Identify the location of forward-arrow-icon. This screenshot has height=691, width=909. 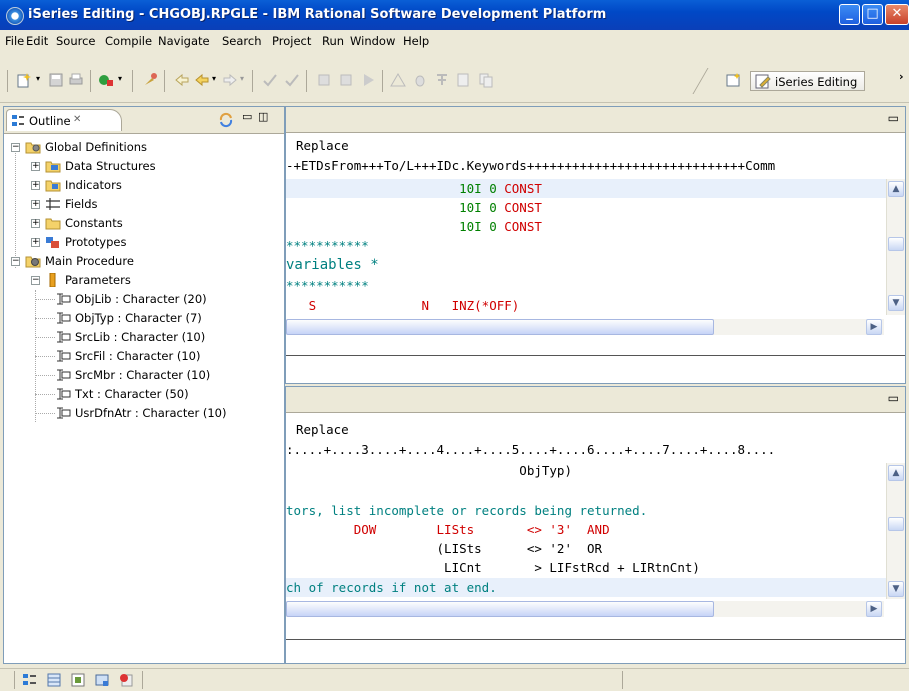
(230, 80).